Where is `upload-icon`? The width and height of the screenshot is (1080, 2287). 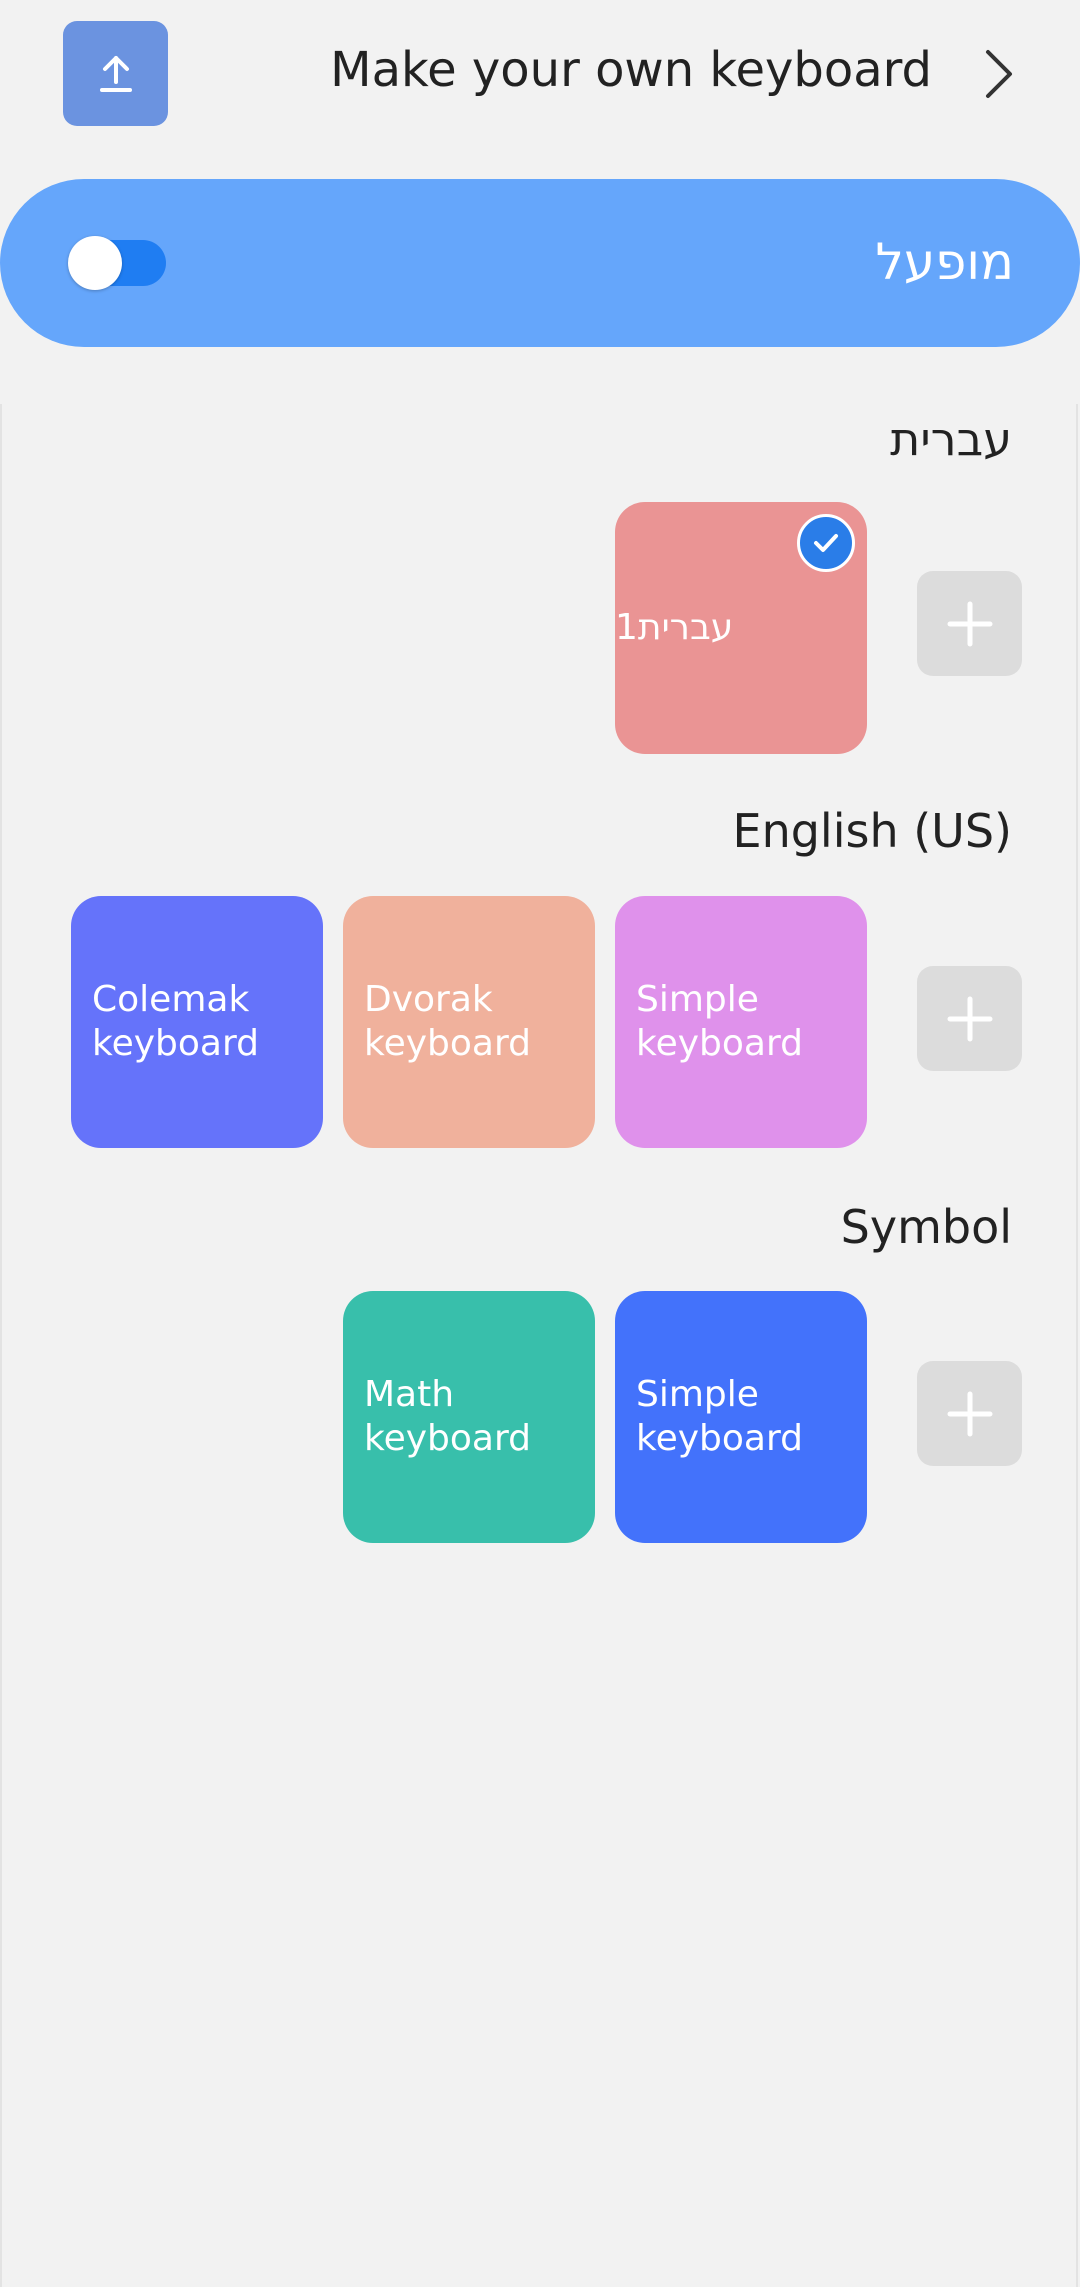
upload-icon is located at coordinates (115, 73).